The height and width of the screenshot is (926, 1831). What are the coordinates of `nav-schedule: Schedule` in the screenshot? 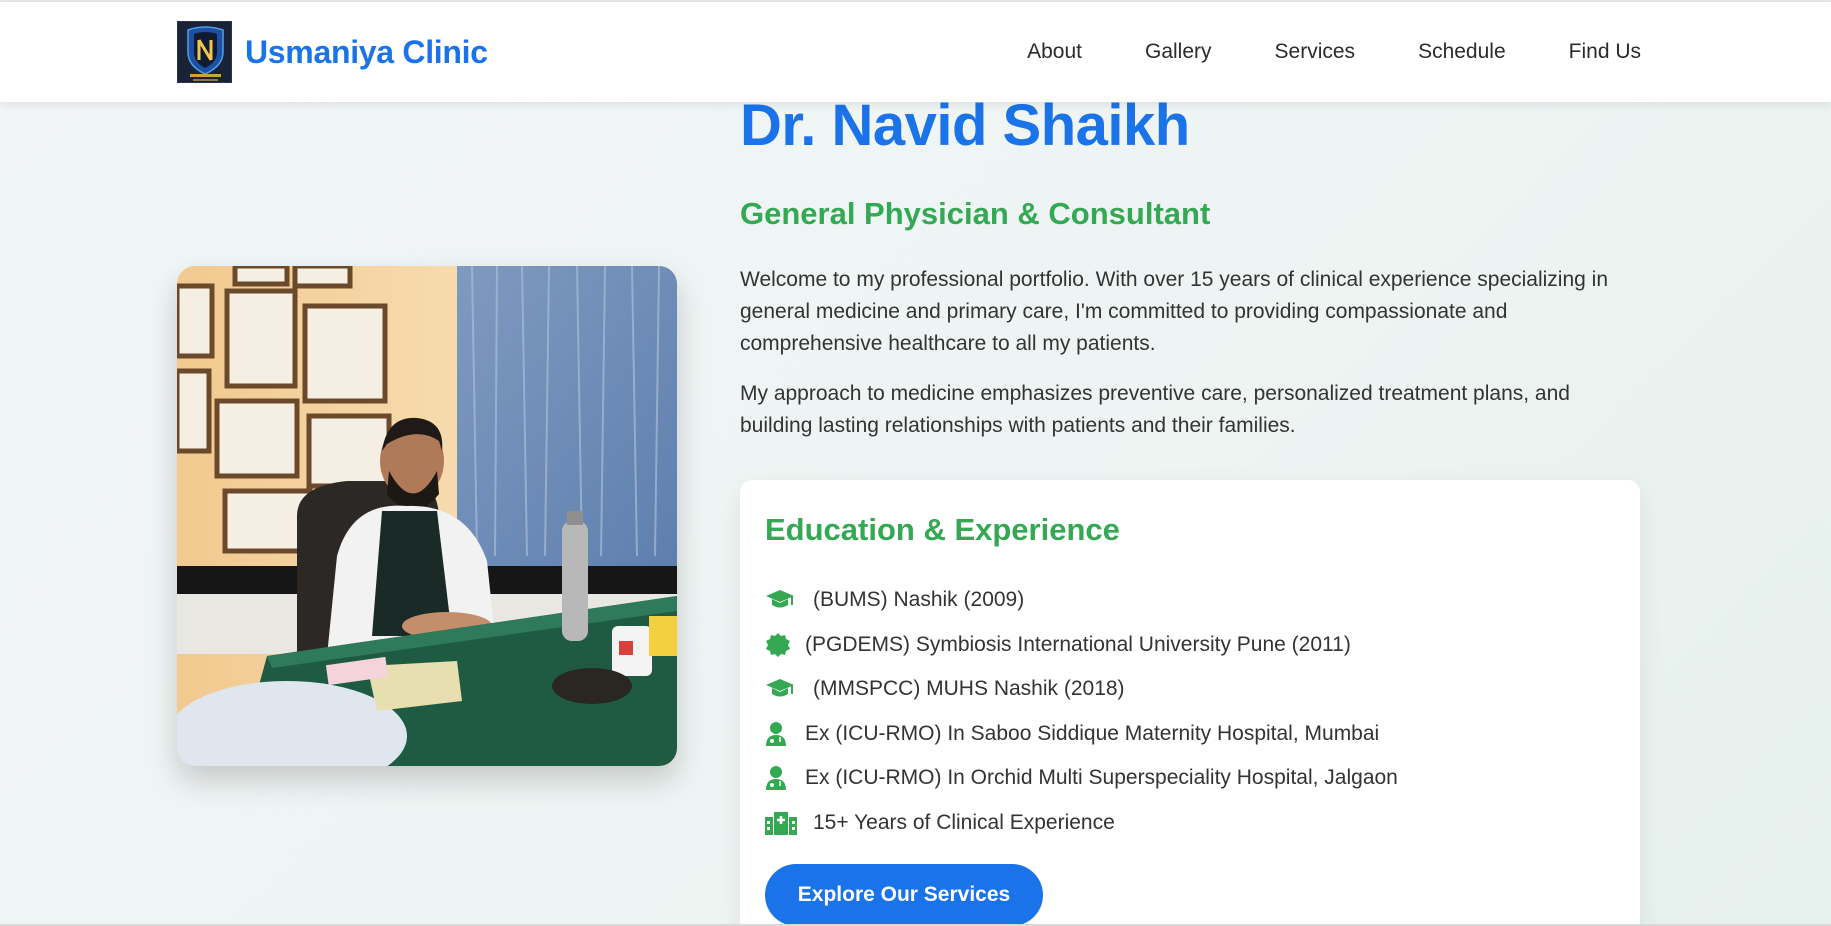 It's located at (1462, 52).